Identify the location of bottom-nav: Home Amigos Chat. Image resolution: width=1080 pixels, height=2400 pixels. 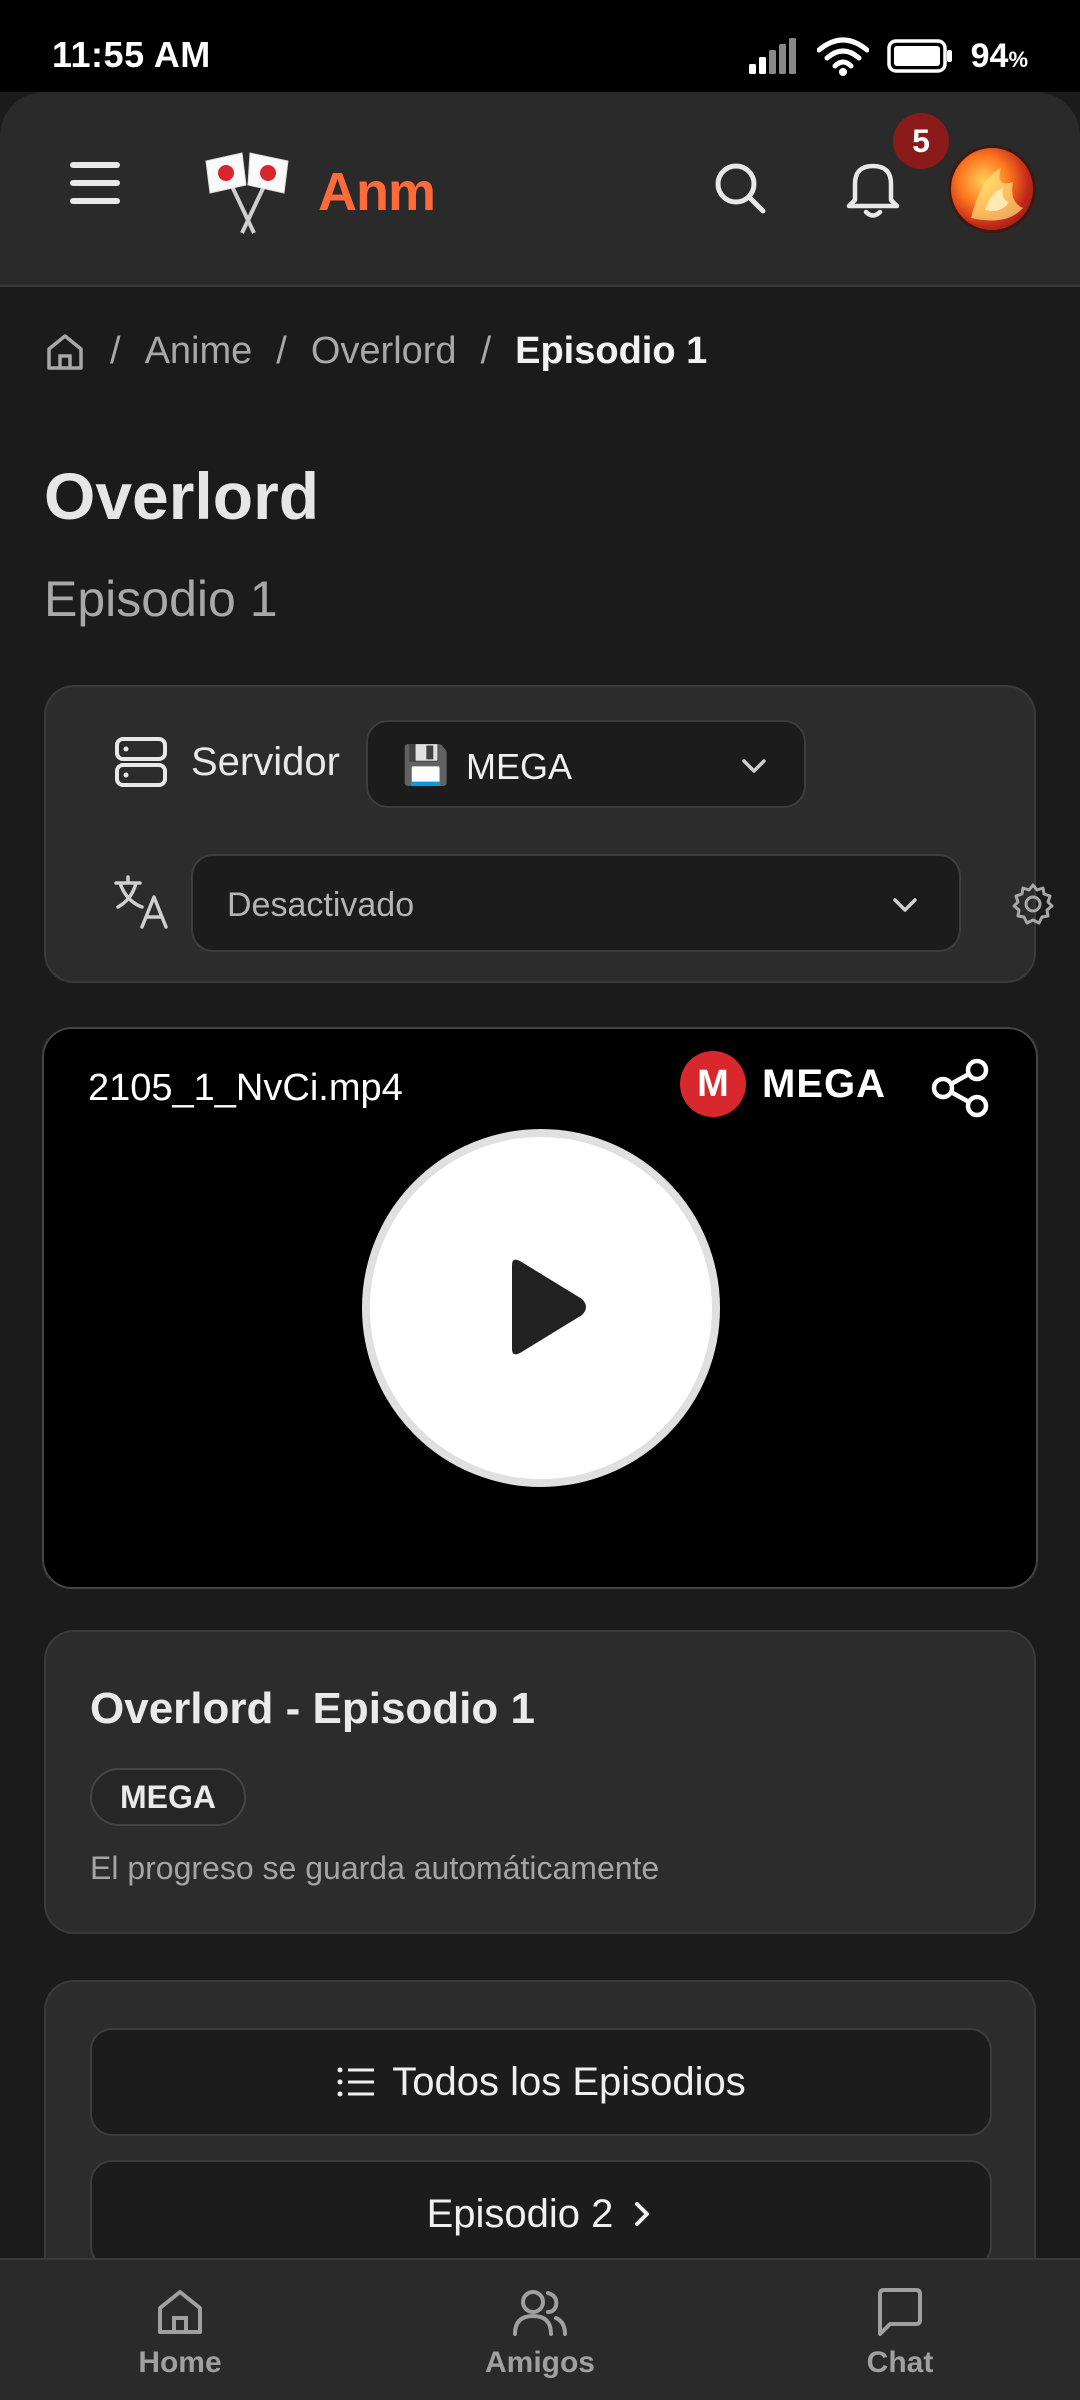
(540, 2329).